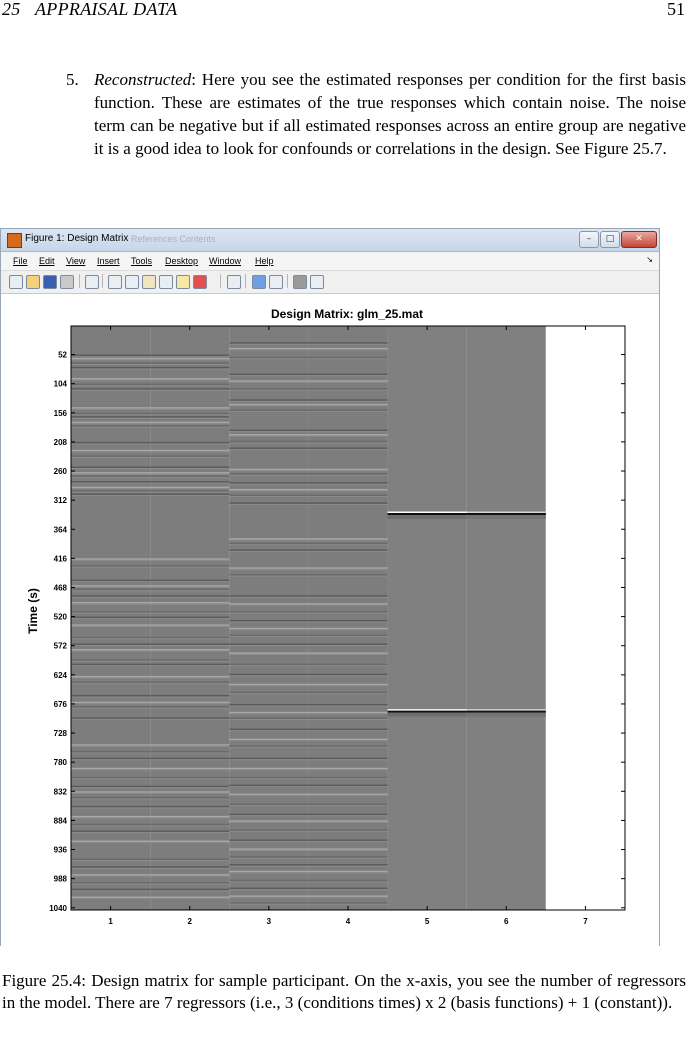 Image resolution: width=688 pixels, height=1044 pixels. What do you see at coordinates (259, 282) in the screenshot?
I see `colorbar-icon` at bounding box center [259, 282].